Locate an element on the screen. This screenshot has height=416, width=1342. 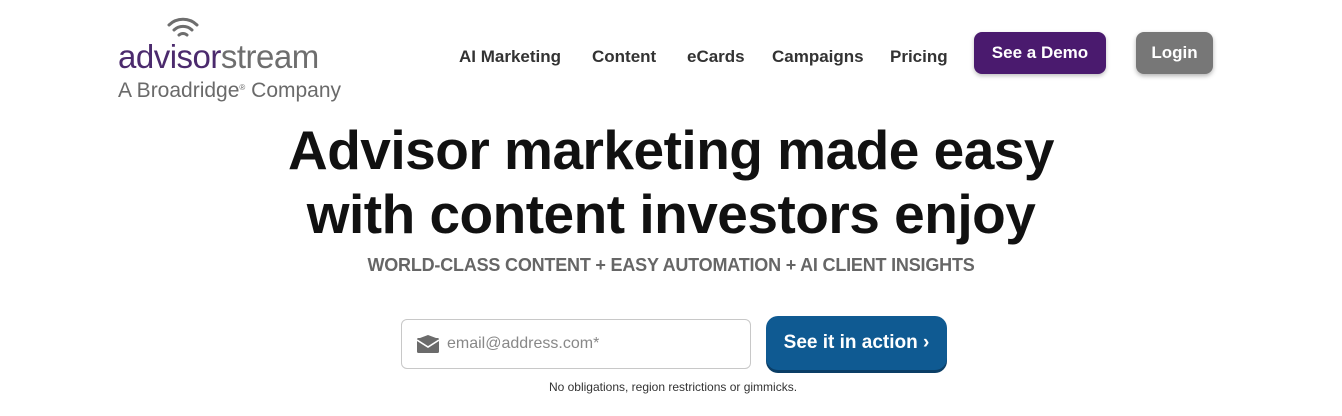
logo-tagline-suffix: Company is located at coordinates (293, 90).